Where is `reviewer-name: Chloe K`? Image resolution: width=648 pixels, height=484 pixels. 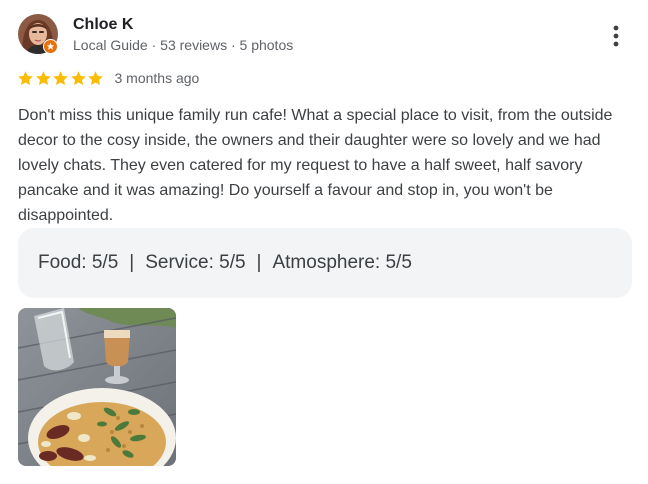
reviewer-name: Chloe K is located at coordinates (103, 25).